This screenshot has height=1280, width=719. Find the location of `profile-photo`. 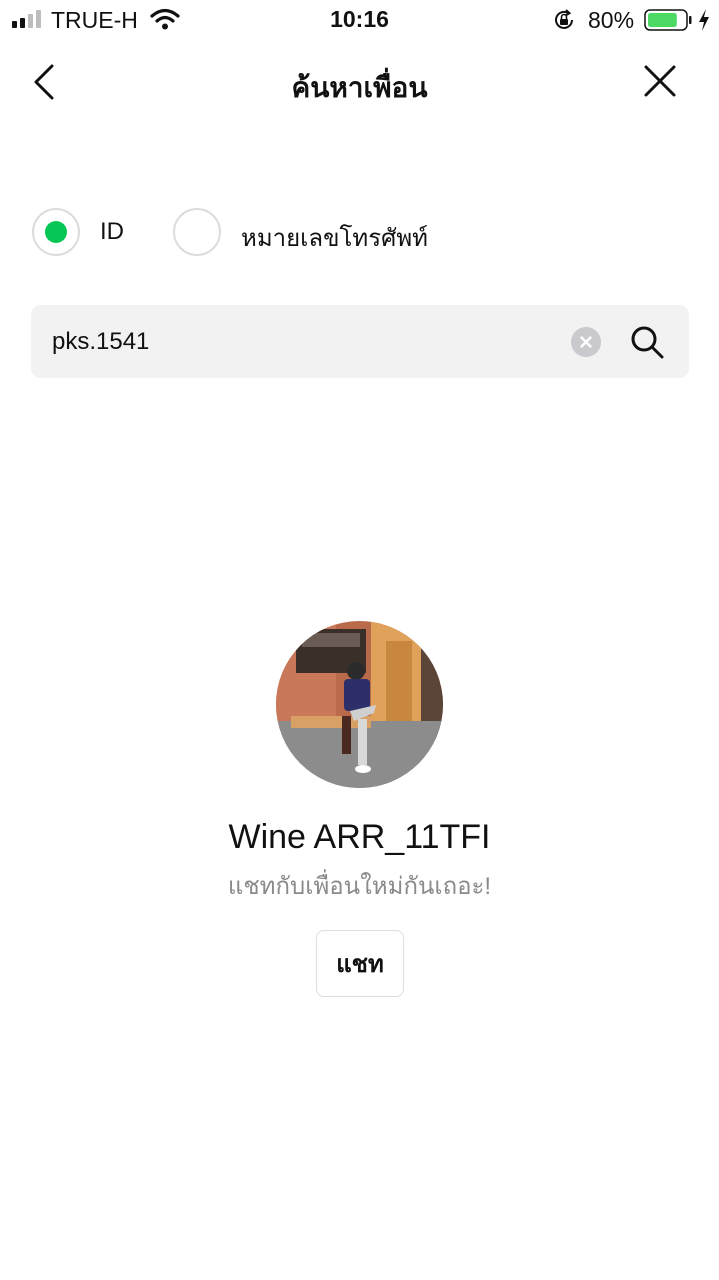

profile-photo is located at coordinates (359, 704).